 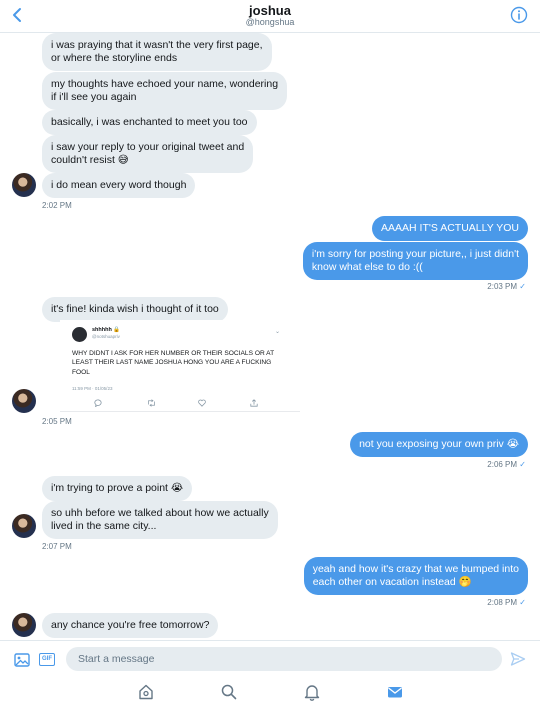 I want to click on notifications-icon, so click(x=312, y=692).